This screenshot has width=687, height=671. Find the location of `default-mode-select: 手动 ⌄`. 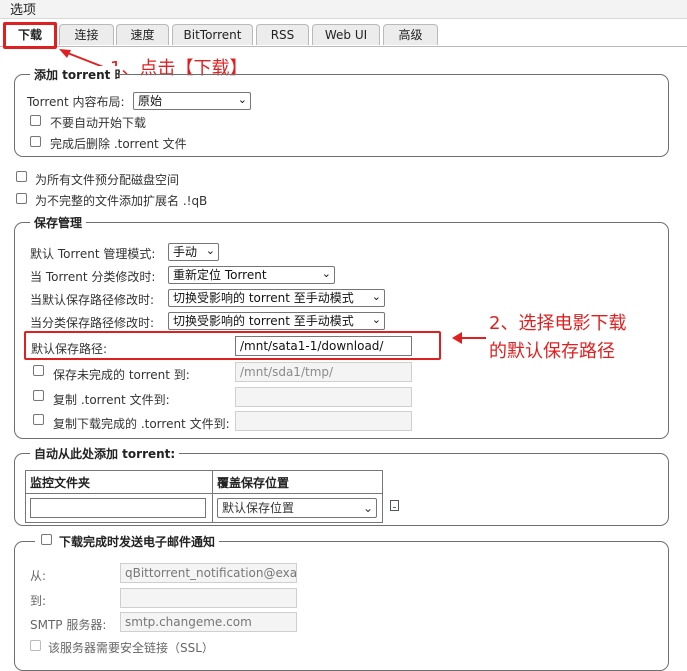

default-mode-select: 手动 ⌄ is located at coordinates (193, 252).